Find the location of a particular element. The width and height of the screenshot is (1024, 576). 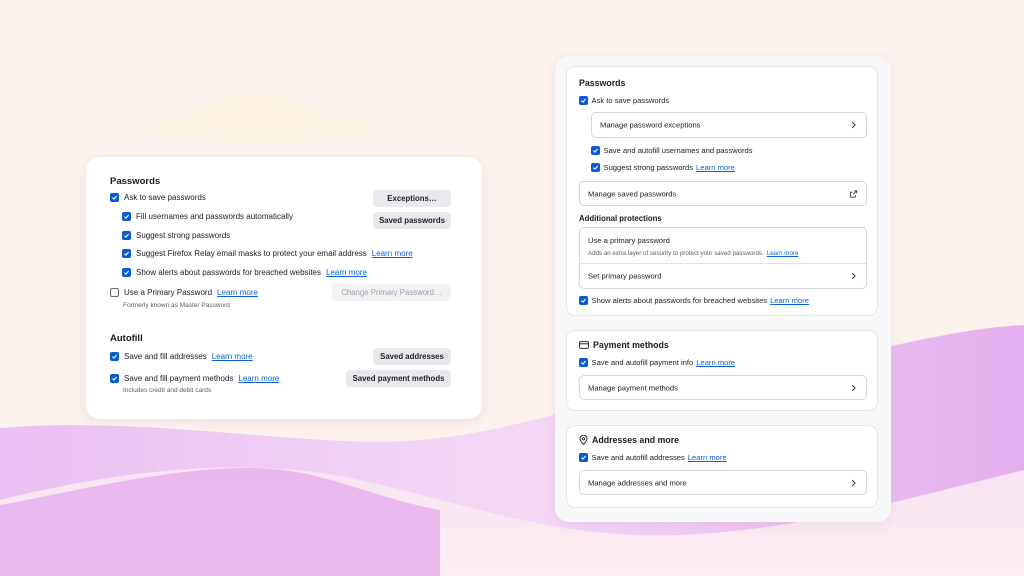

suggest-strong-row: Suggest strong passwords Learn more is located at coordinates (663, 167).